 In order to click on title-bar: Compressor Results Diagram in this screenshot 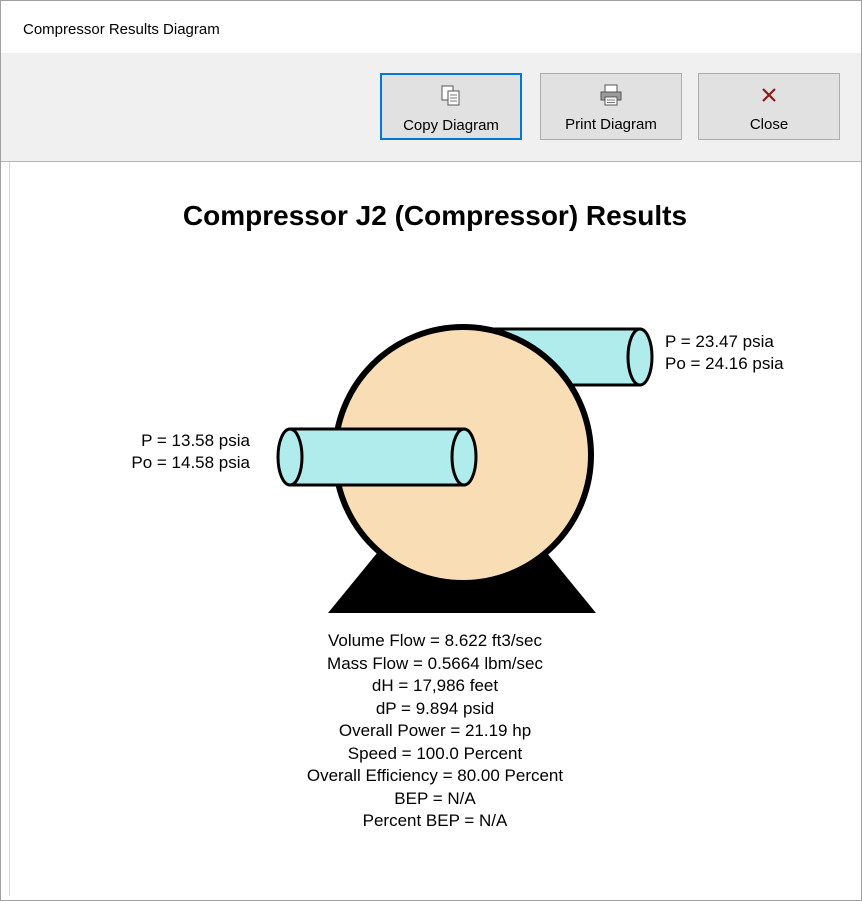, I will do `click(431, 27)`.